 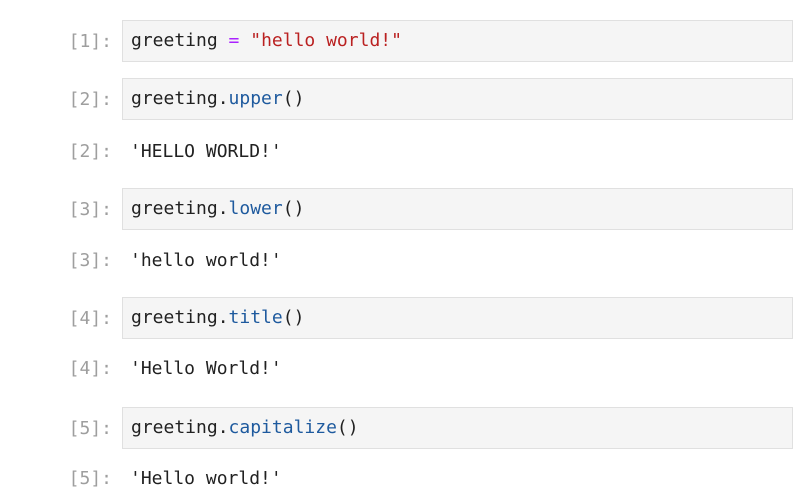 I want to click on code-method: capitalize, so click(x=282, y=427).